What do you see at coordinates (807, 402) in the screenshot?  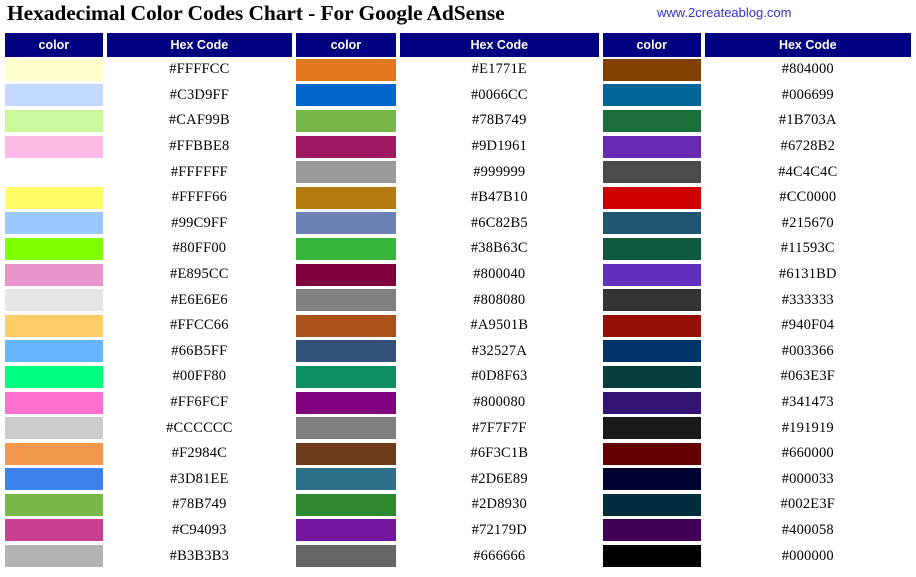 I see `hex-code-cell: #341473` at bounding box center [807, 402].